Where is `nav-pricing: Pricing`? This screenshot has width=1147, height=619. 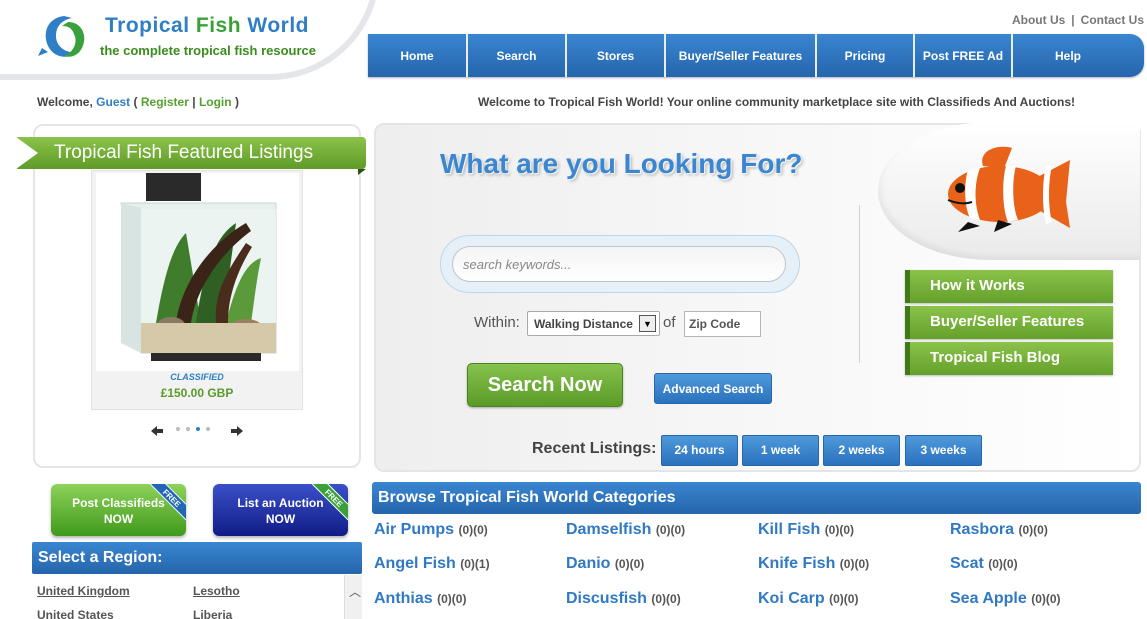 nav-pricing: Pricing is located at coordinates (866, 55).